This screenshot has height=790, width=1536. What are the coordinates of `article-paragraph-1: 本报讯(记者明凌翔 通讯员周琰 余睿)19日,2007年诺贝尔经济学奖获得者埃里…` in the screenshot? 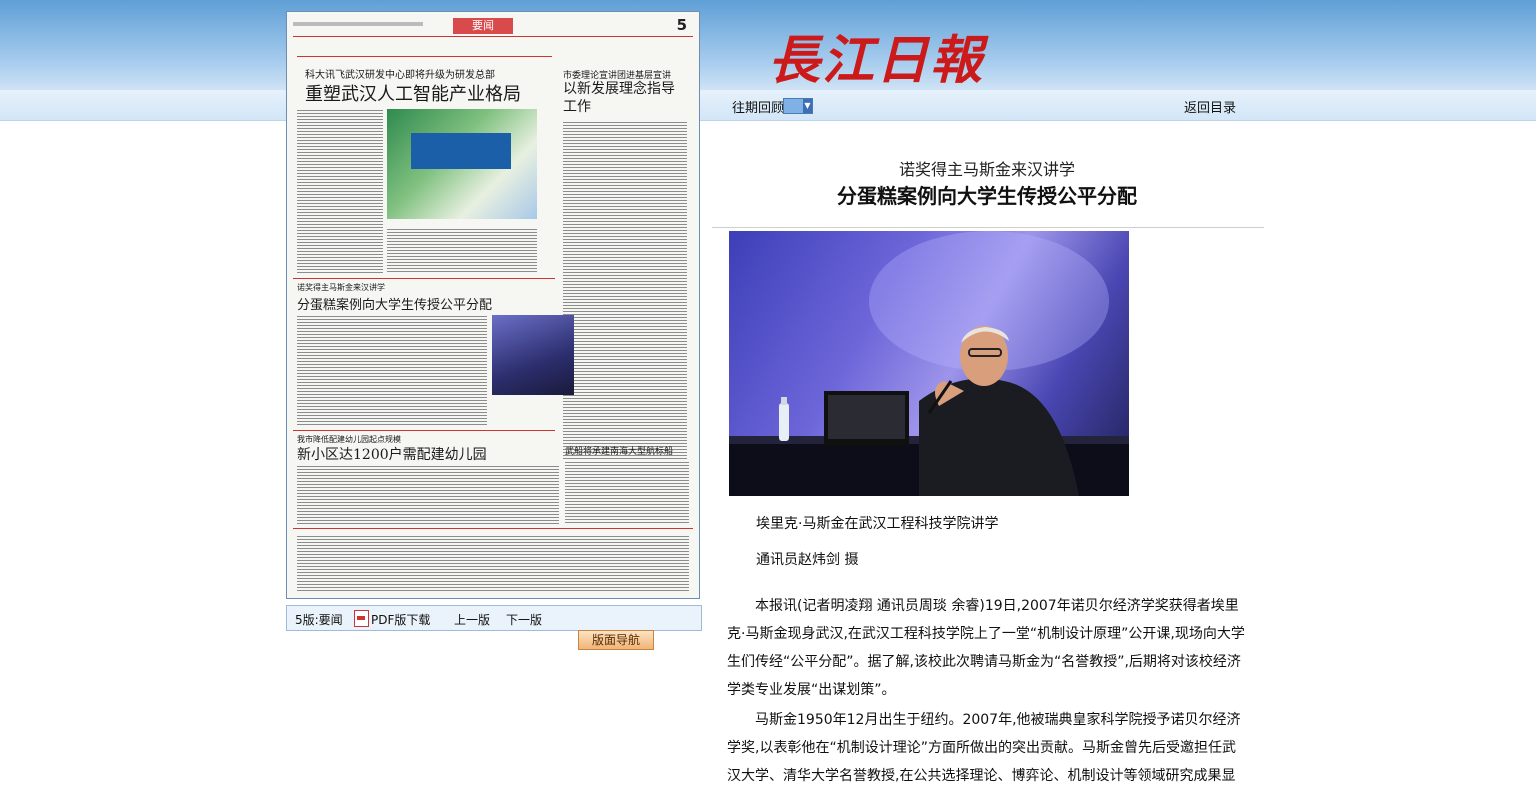 It's located at (986, 648).